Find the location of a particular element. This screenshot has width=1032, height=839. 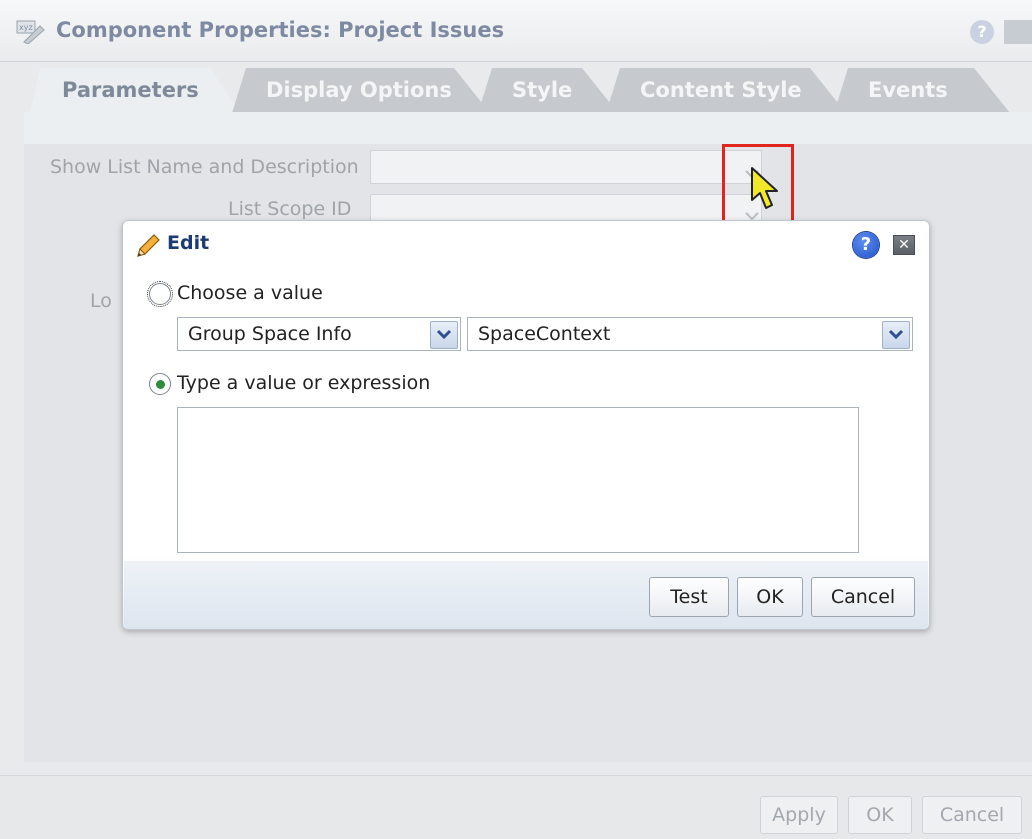

help-icon: ? is located at coordinates (866, 245).